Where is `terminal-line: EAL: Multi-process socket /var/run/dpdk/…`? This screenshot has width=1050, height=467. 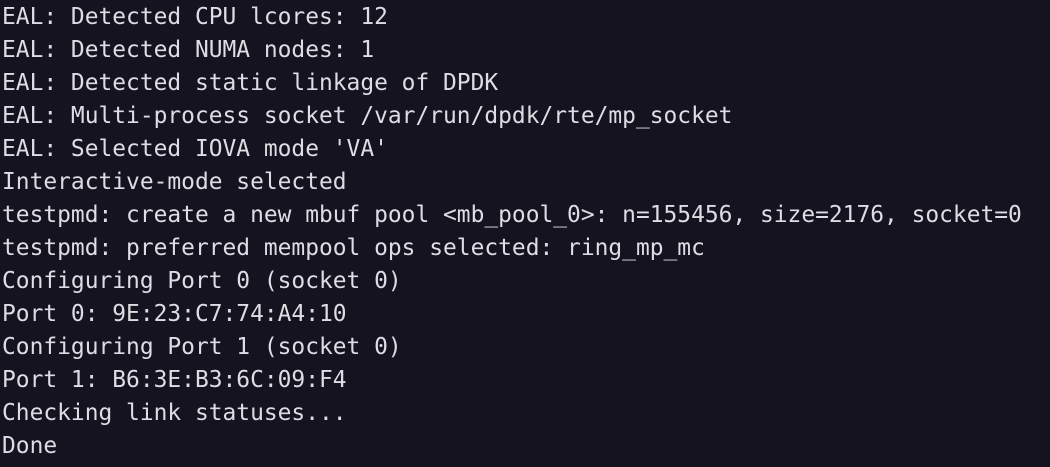
terminal-line: EAL: Multi-process socket /var/run/dpdk/… is located at coordinates (367, 116).